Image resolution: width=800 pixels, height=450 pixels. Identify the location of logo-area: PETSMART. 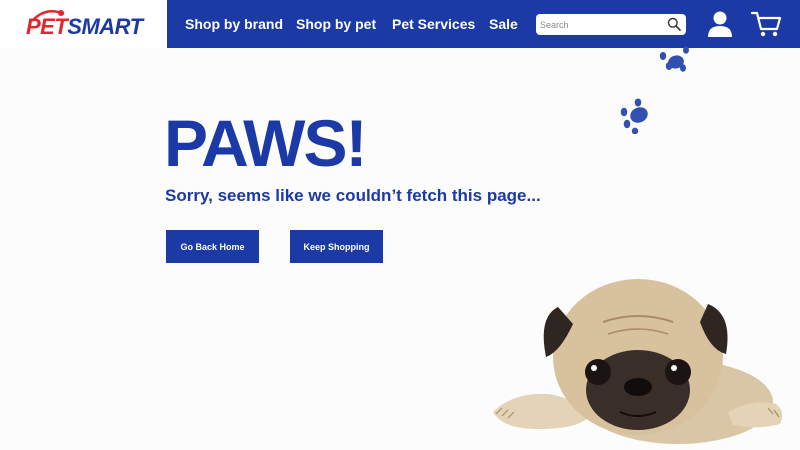
(84, 24).